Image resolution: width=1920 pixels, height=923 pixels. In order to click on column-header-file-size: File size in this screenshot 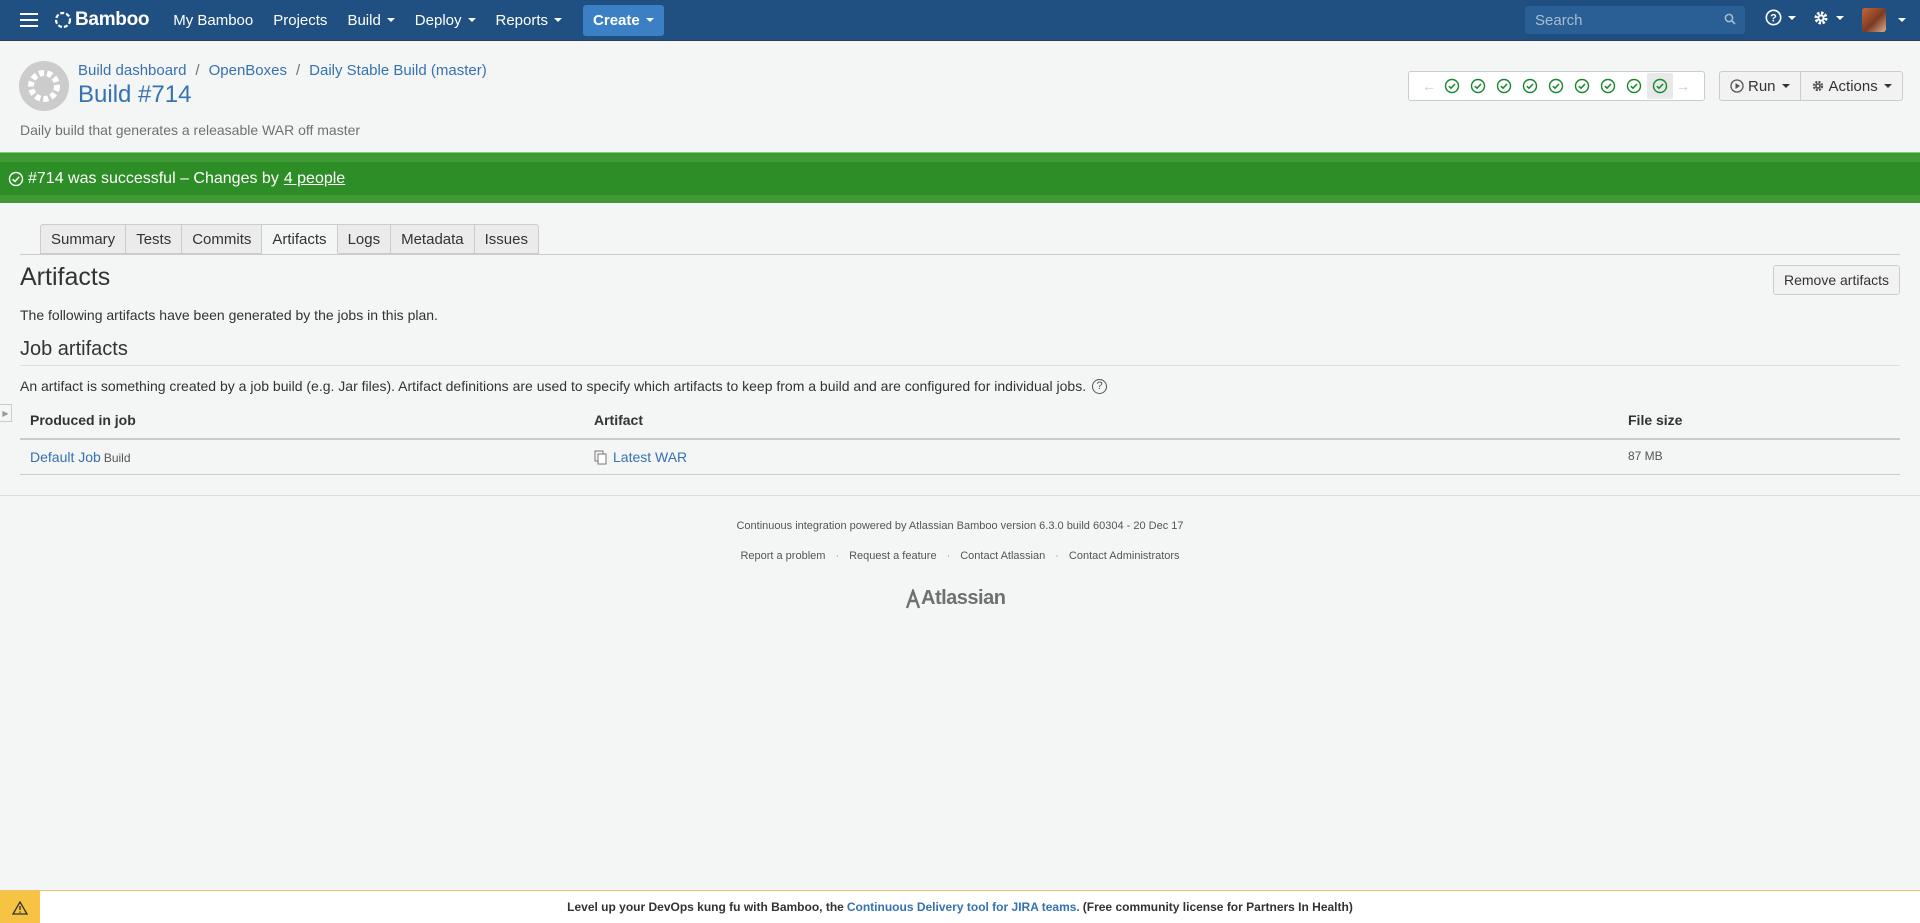, I will do `click(1655, 420)`.